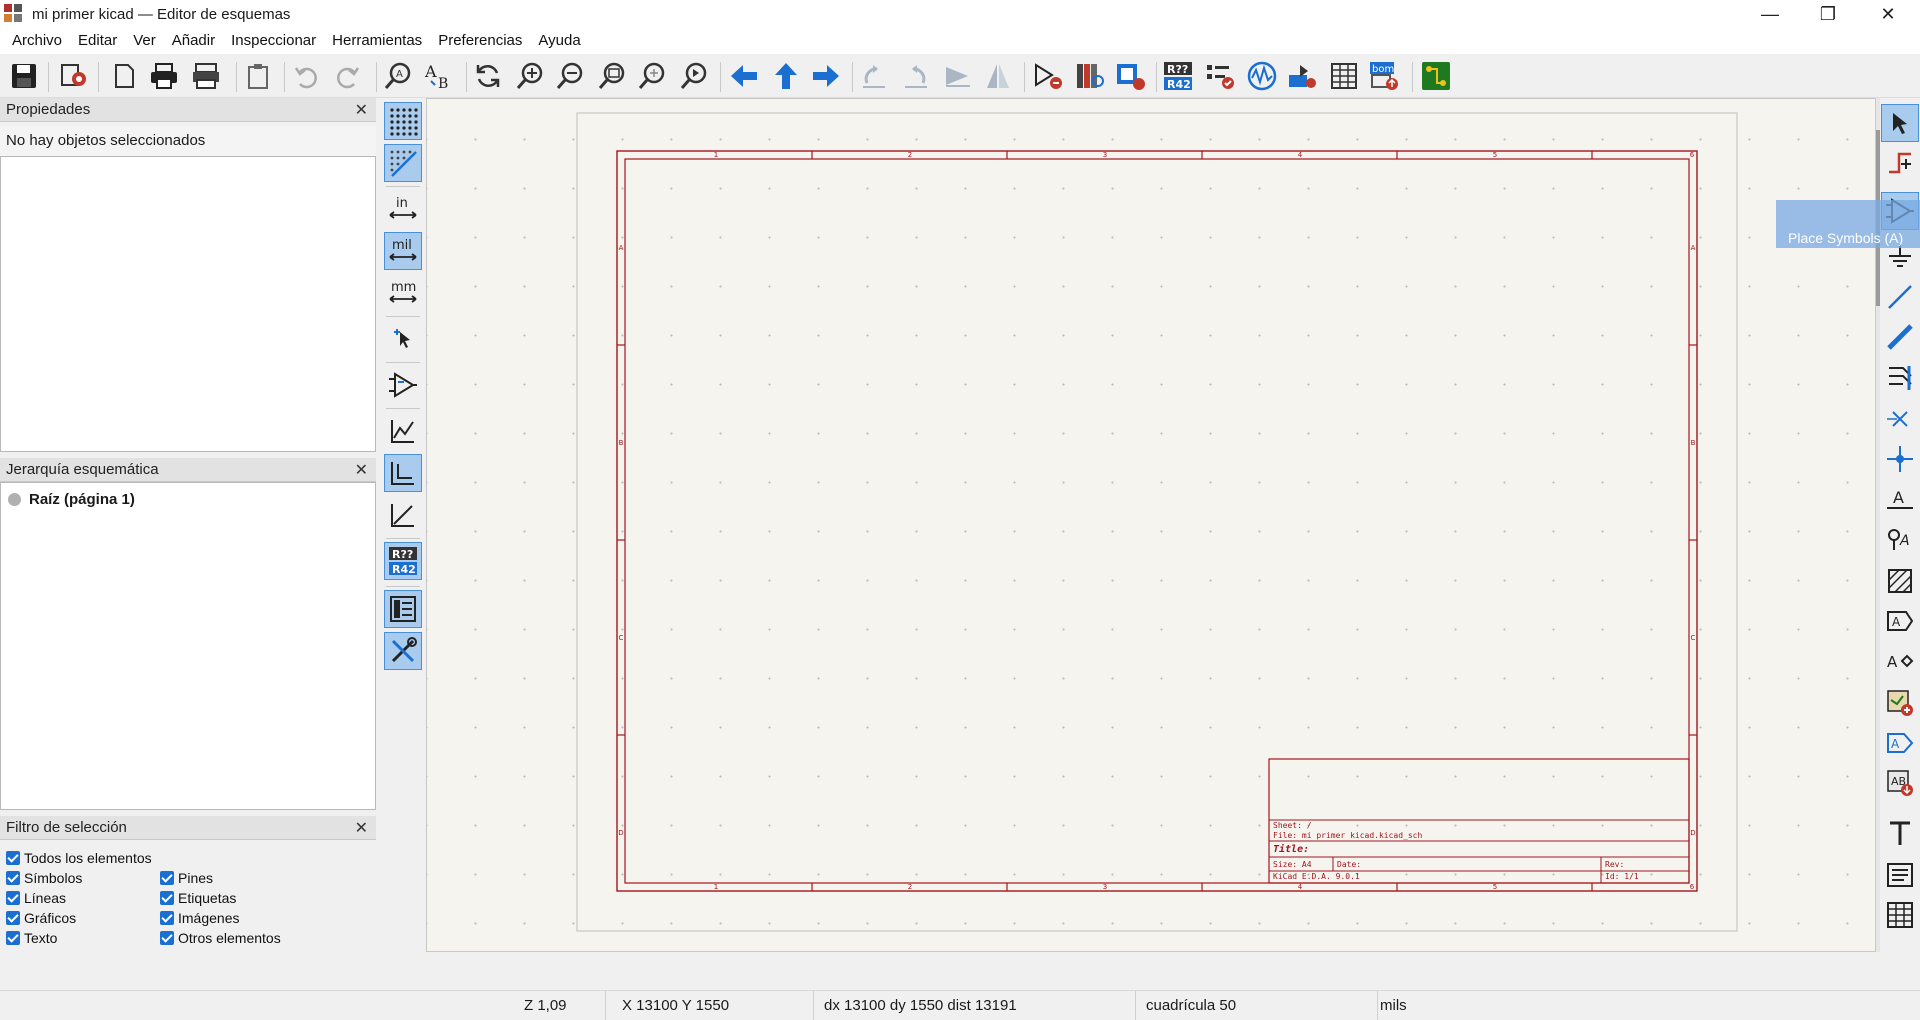 The height and width of the screenshot is (1020, 1920). What do you see at coordinates (403, 339) in the screenshot?
I see `cursor-crosshair-button` at bounding box center [403, 339].